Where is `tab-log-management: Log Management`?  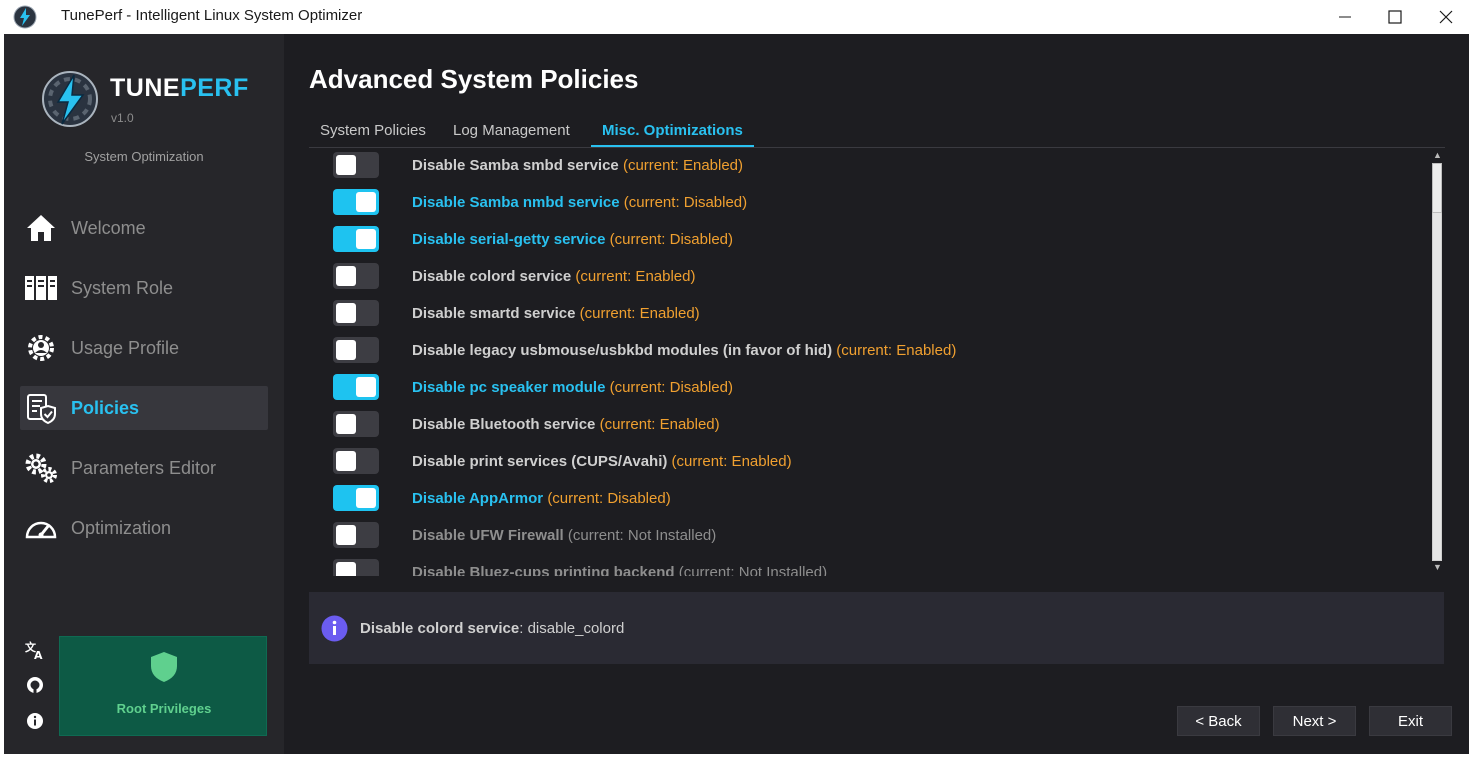
tab-log-management: Log Management is located at coordinates (511, 130).